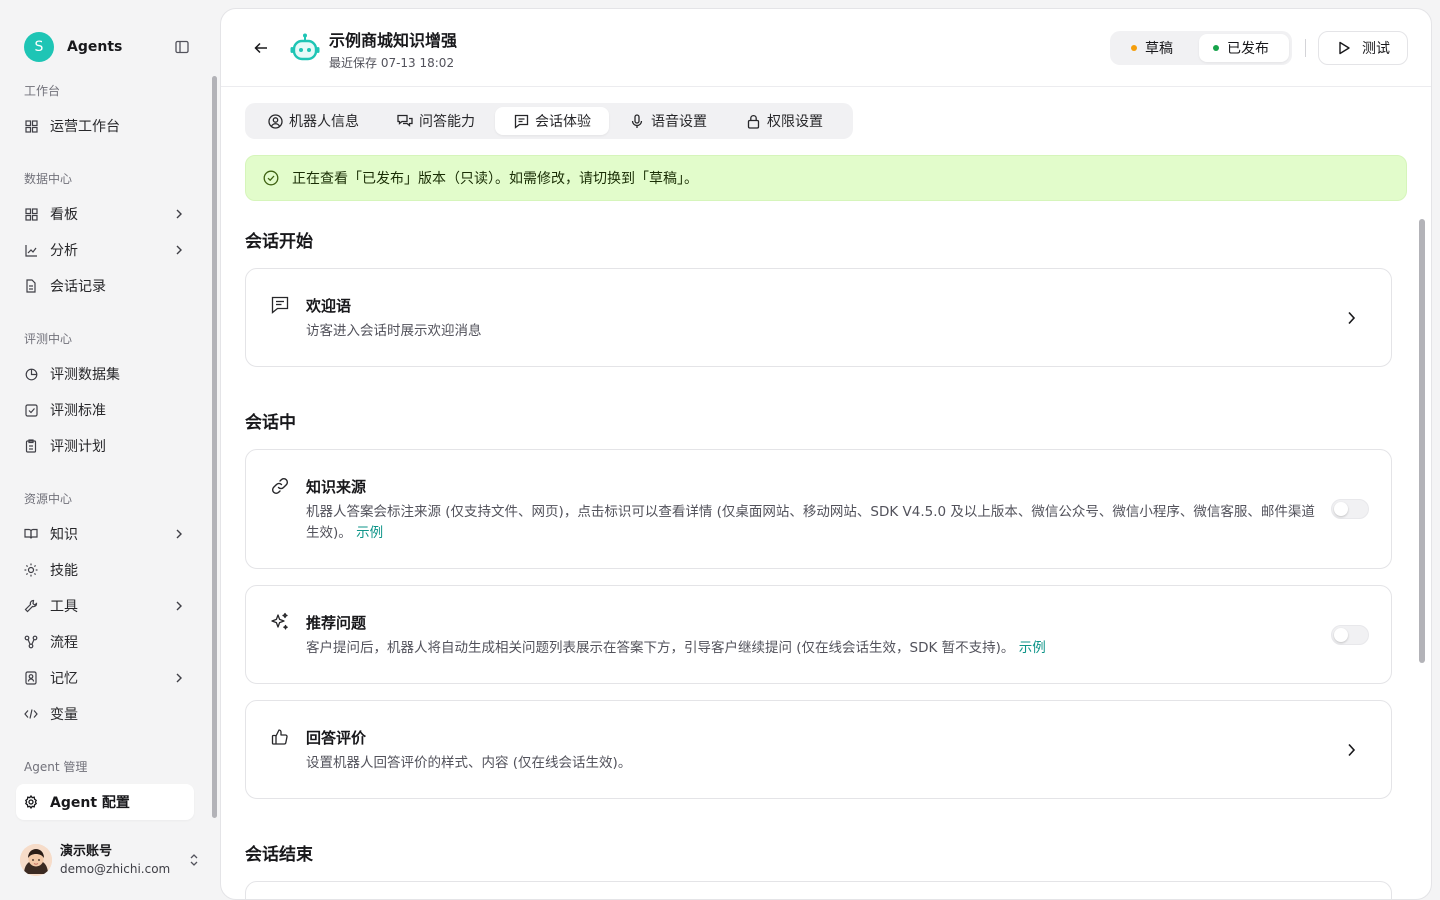  I want to click on file-text-icon, so click(31, 286).